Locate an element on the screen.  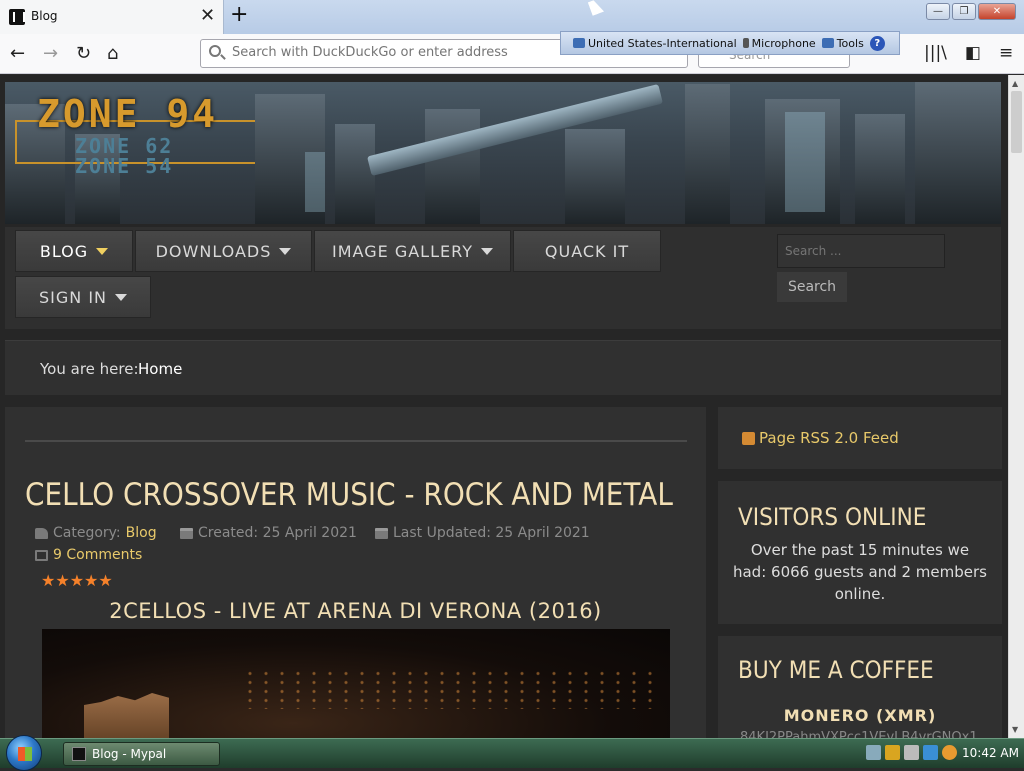
logo-sub2: ZONE 54 is located at coordinates (124, 166).